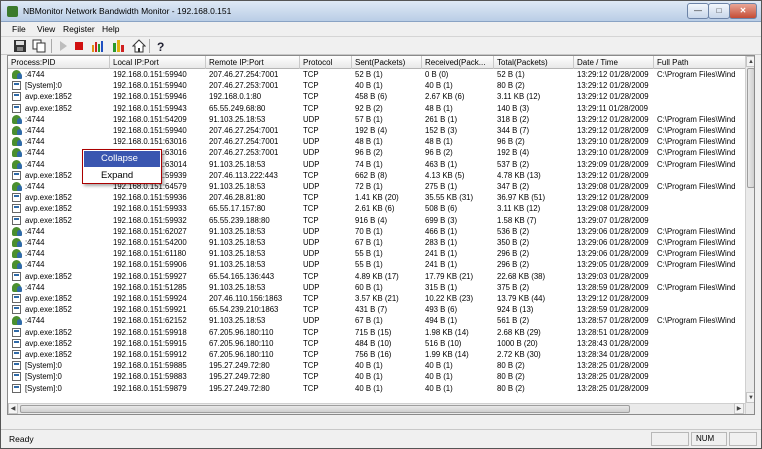 Image resolution: width=762 pixels, height=449 pixels. What do you see at coordinates (371, 220) in the screenshot?
I see `sent-cell: 916 B (4)` at bounding box center [371, 220].